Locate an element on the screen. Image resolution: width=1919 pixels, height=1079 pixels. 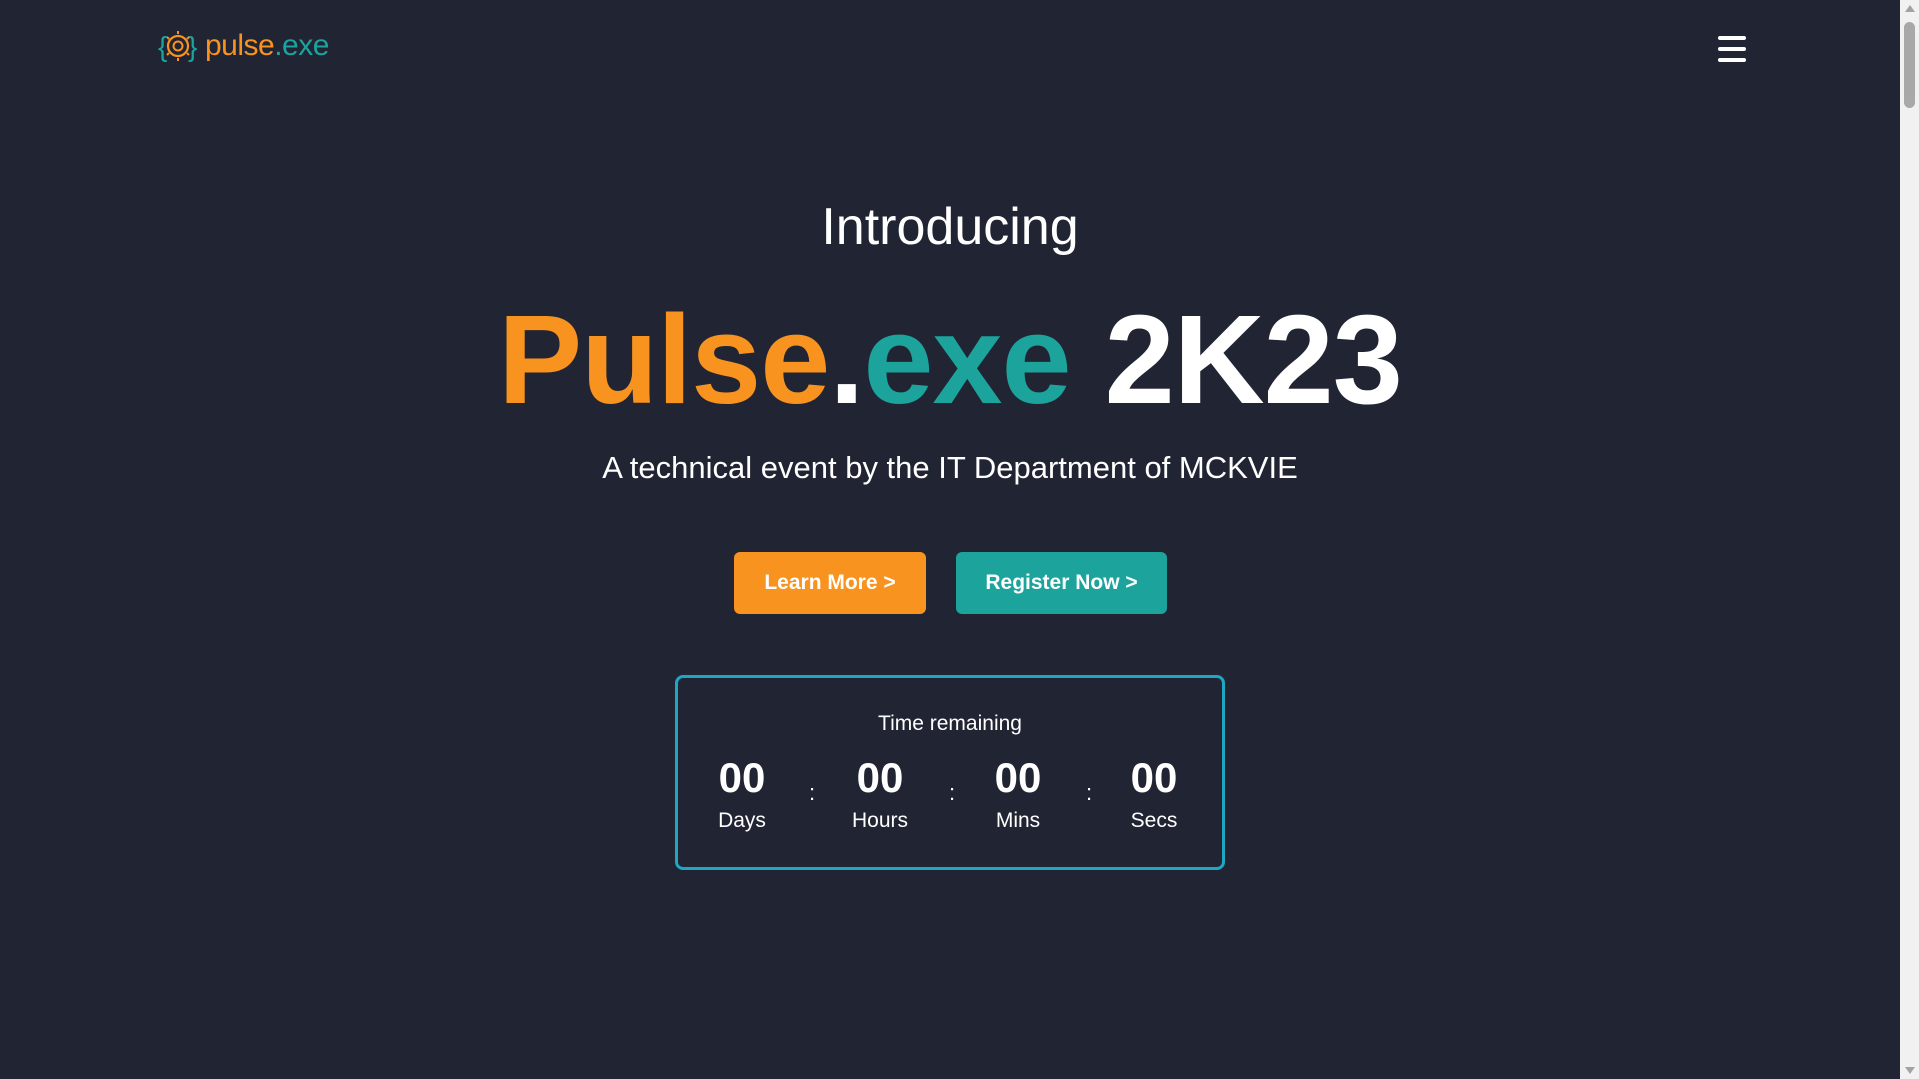
countdown-days-value: 00 is located at coordinates (742, 777).